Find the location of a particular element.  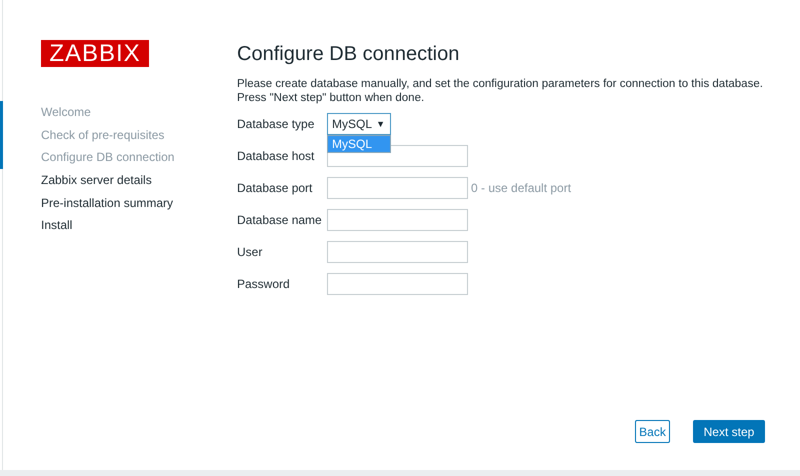

field-label: Database port is located at coordinates (275, 188).